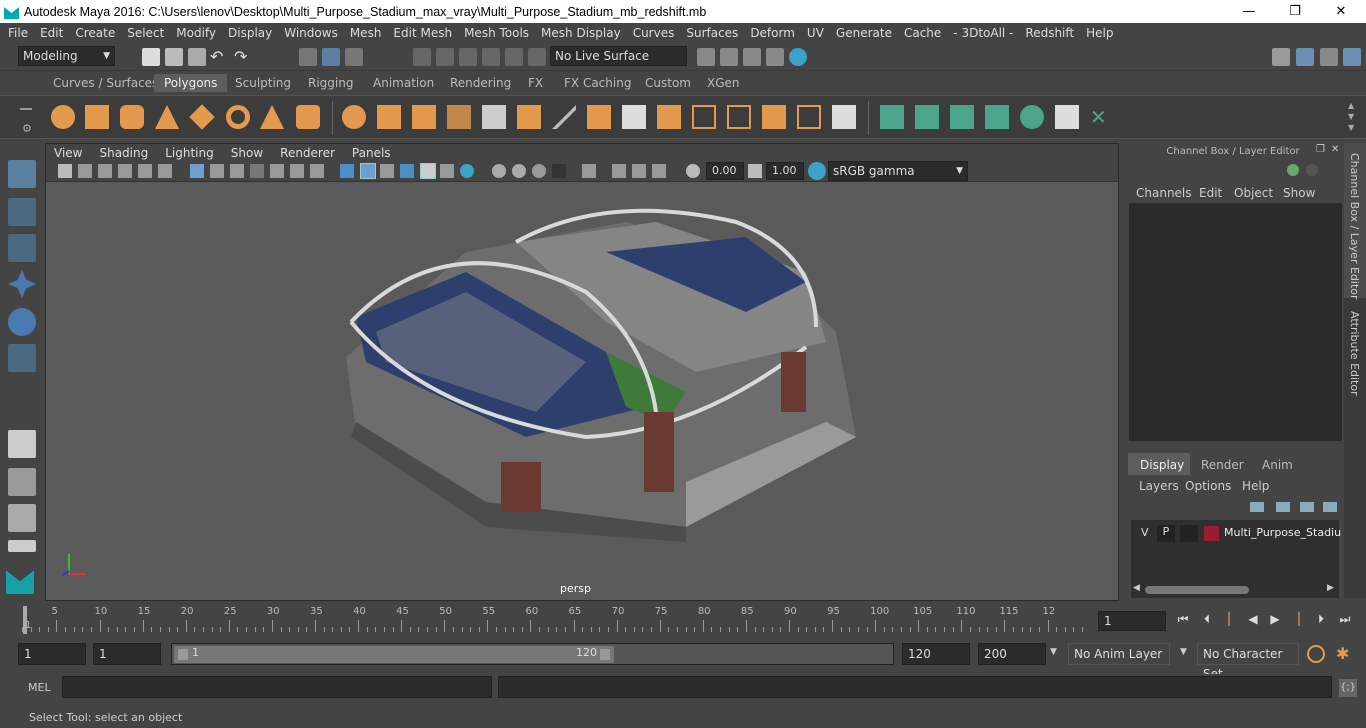  I want to click on render-view-icon, so click(706, 57).